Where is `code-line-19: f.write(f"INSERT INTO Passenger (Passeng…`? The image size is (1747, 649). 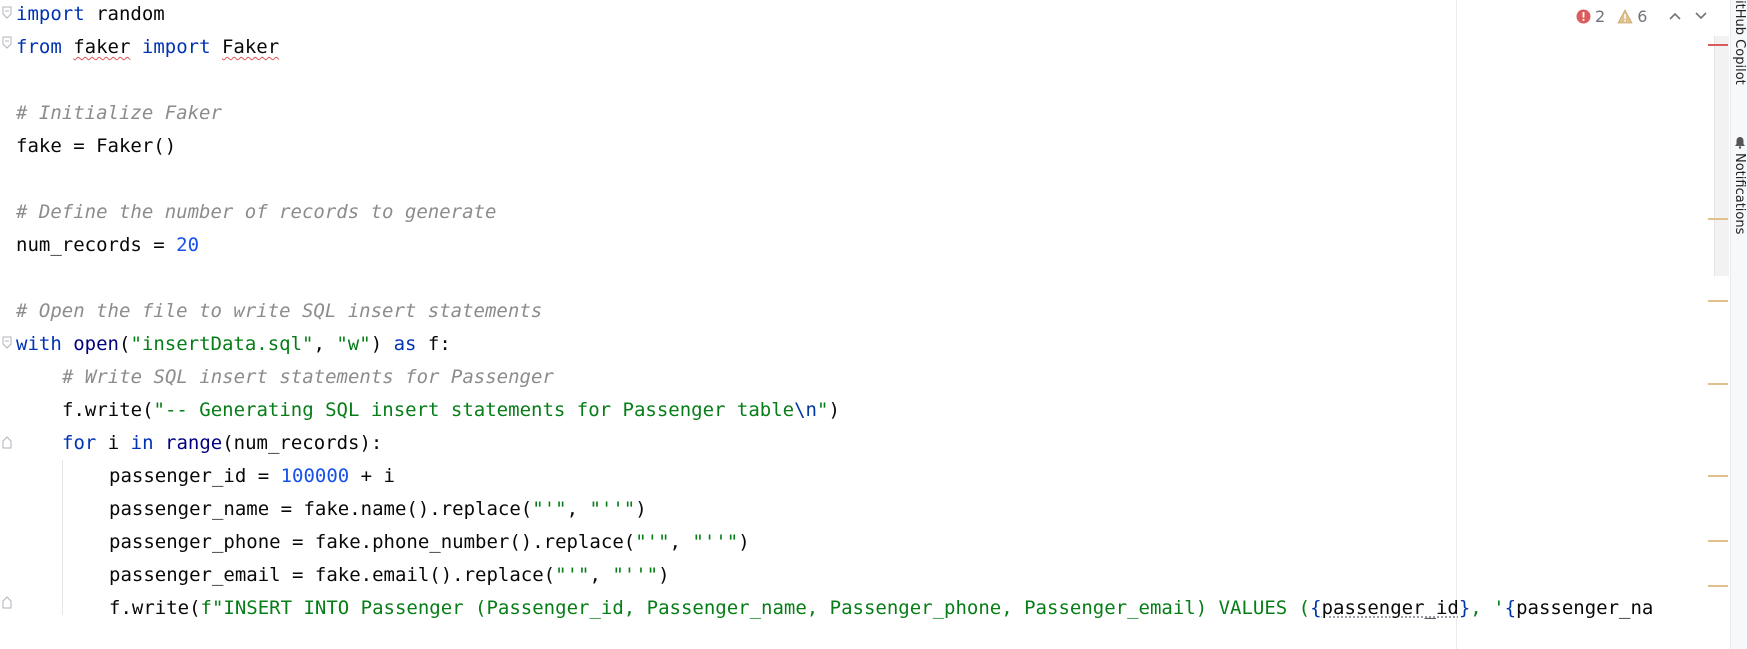
code-line-19: f.write(f"INSERT INTO Passenger (Passeng… is located at coordinates (881, 610).